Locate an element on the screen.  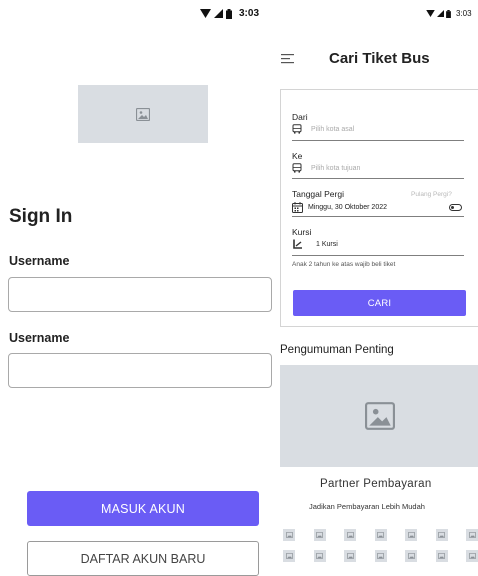
toggle-icon is located at coordinates (455, 207).